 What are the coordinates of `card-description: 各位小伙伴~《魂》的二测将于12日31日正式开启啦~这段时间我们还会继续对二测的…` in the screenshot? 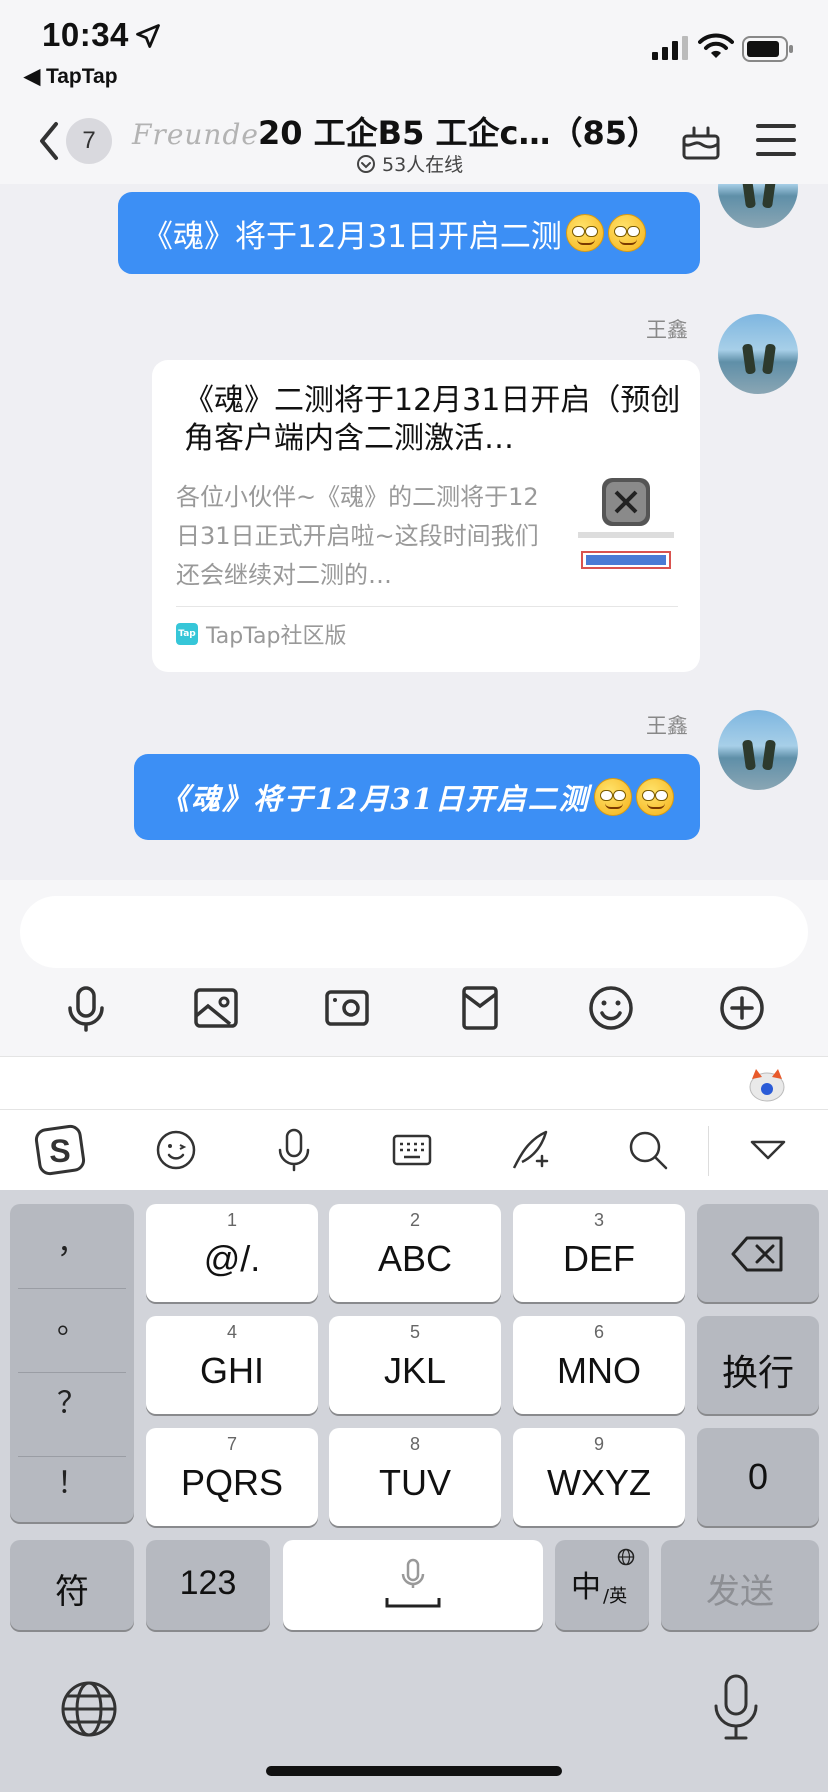 It's located at (357, 536).